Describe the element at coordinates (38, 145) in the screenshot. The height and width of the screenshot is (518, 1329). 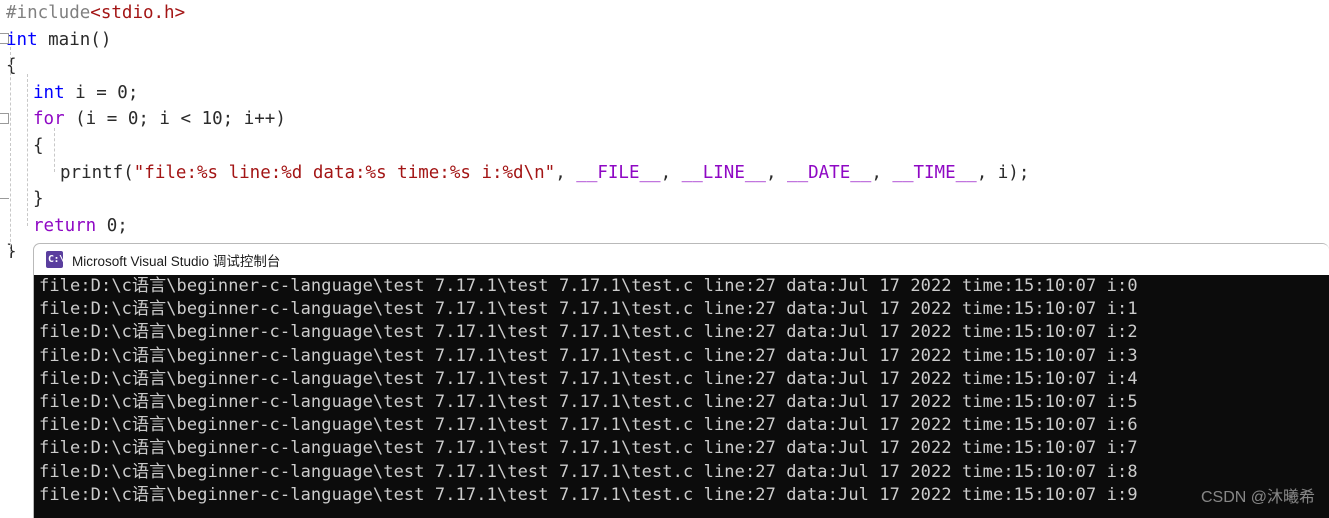
I see `code-token: {` at that location.